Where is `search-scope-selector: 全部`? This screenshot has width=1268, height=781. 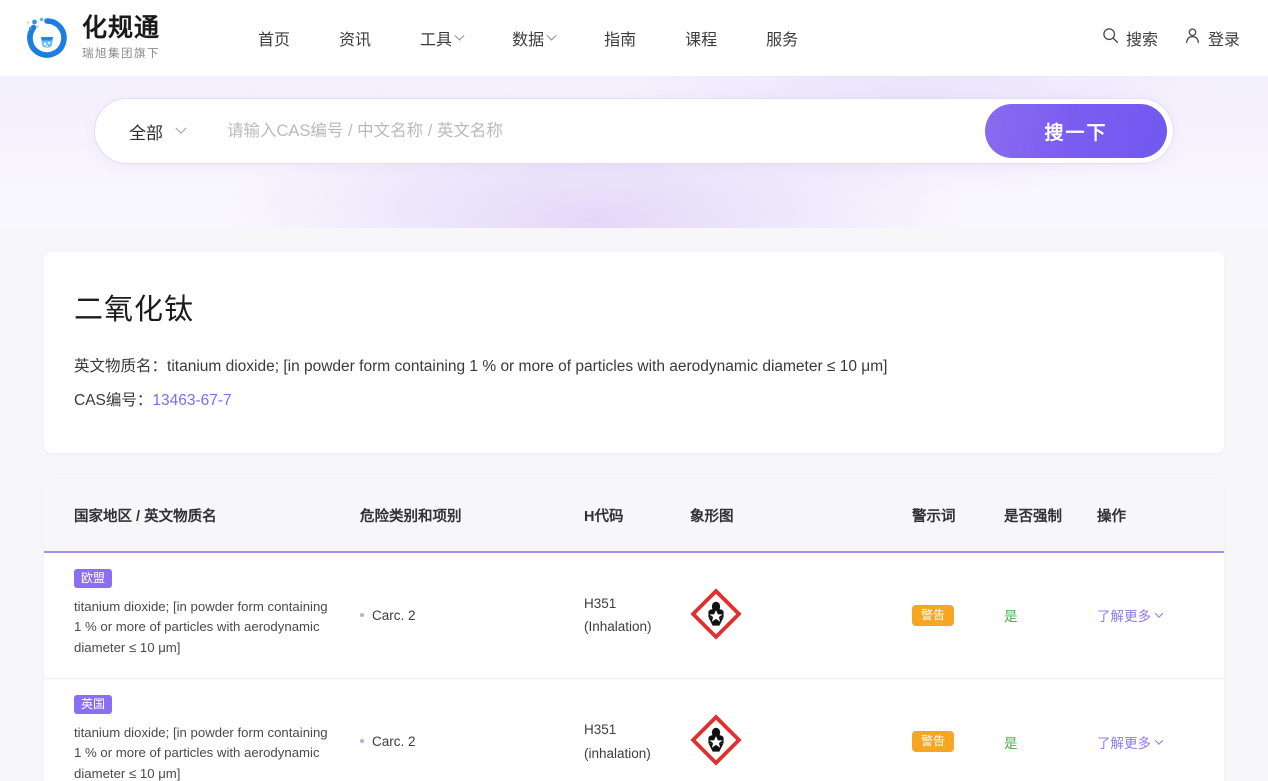
search-scope-selector: 全部 is located at coordinates (158, 131).